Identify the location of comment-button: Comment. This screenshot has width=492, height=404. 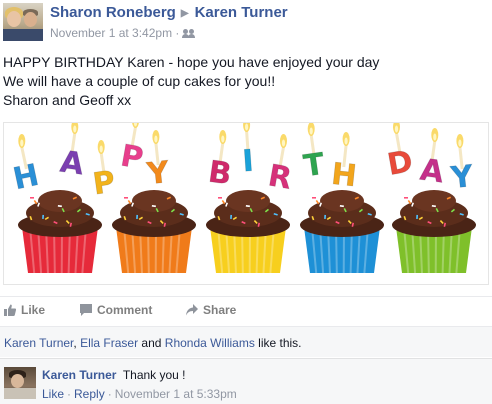
(116, 310).